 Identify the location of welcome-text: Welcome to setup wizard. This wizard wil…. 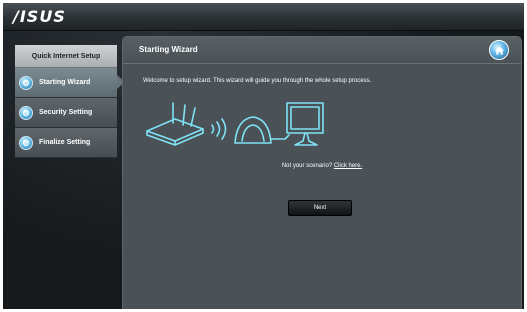
(257, 81).